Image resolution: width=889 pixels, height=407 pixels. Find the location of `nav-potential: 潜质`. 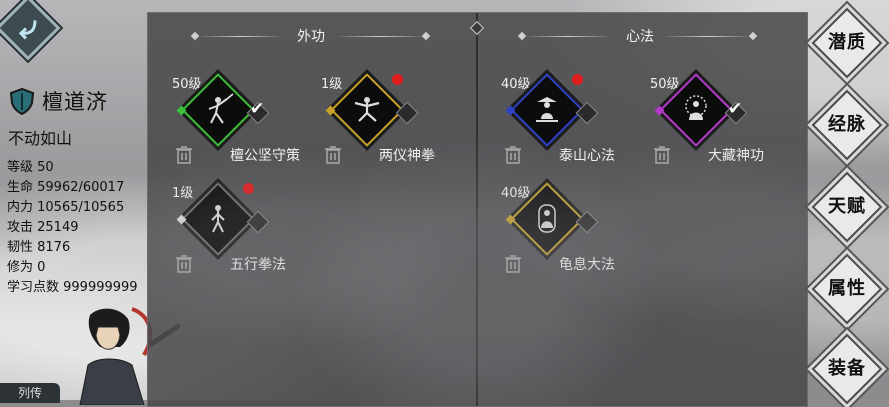

nav-potential: 潜质 is located at coordinates (847, 43).